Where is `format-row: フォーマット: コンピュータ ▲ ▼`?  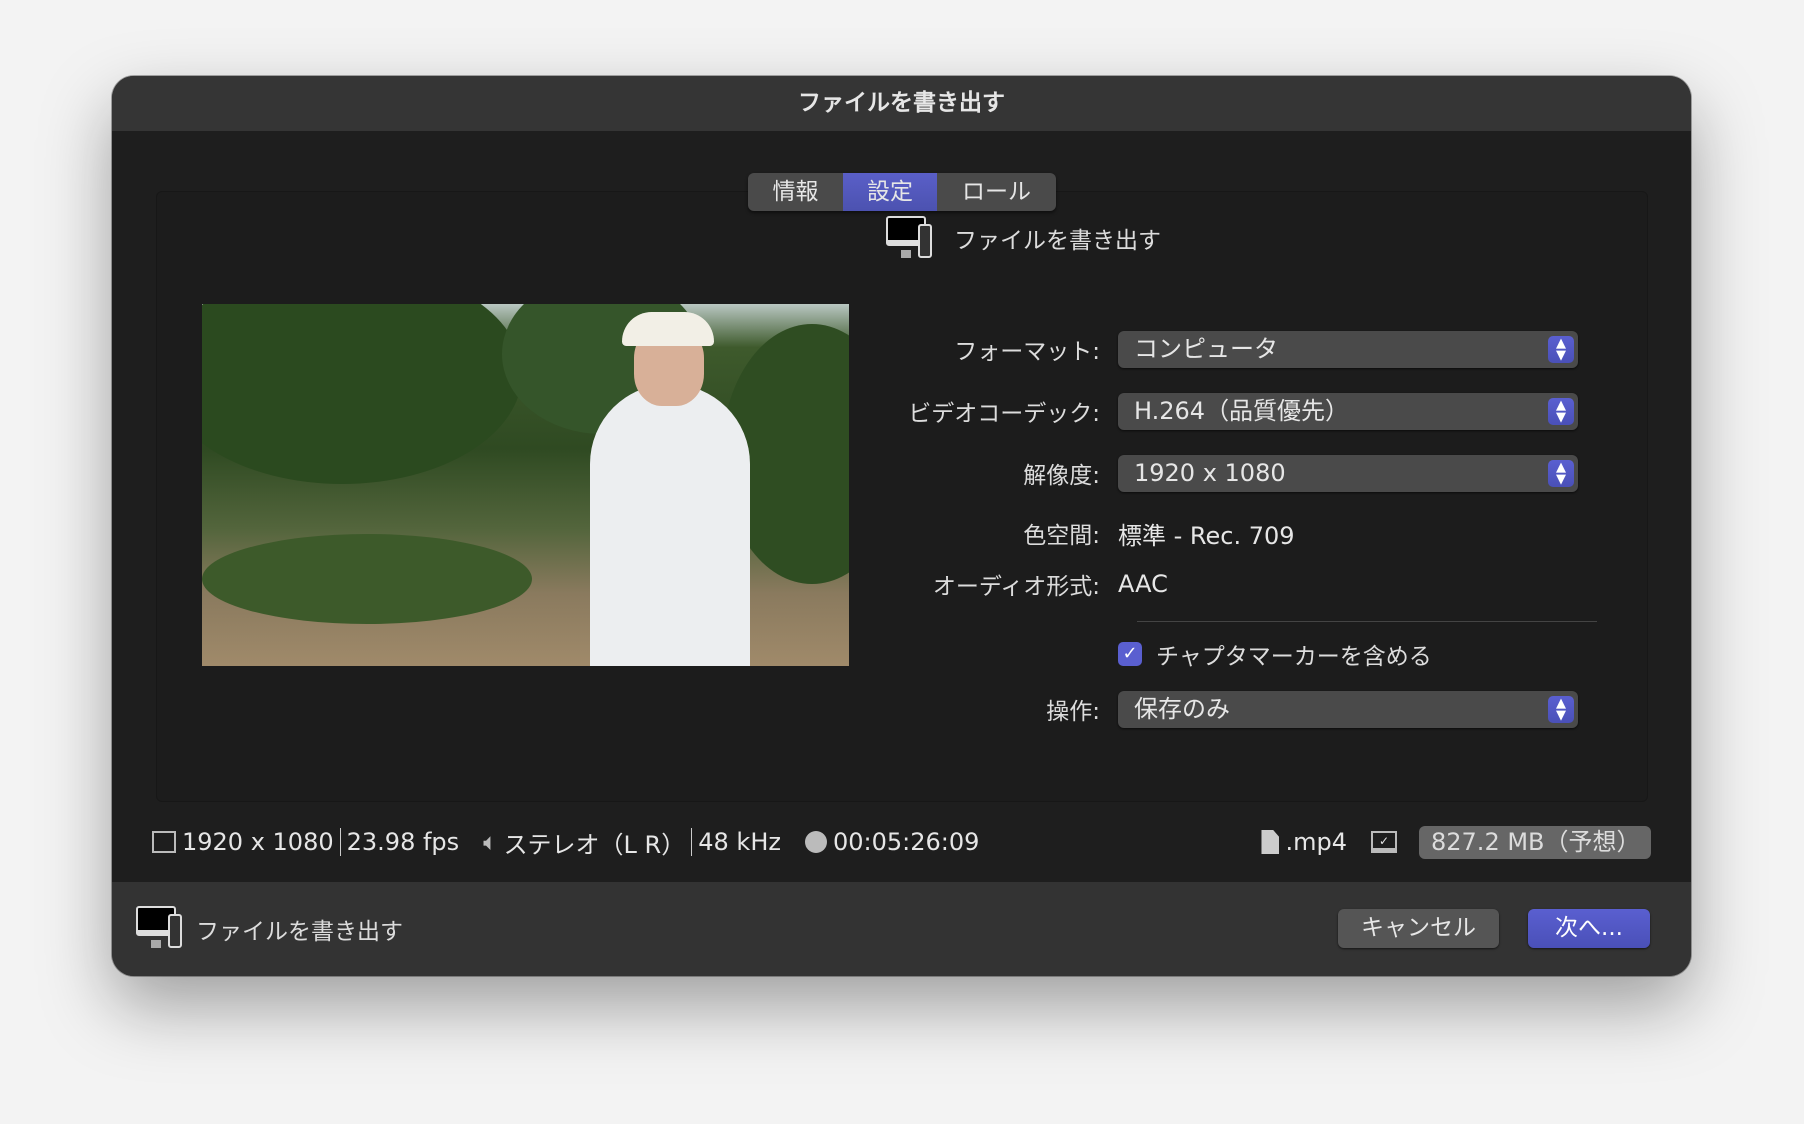
format-row: フォーマット: コンピュータ ▲ ▼ is located at coordinates (1187, 349).